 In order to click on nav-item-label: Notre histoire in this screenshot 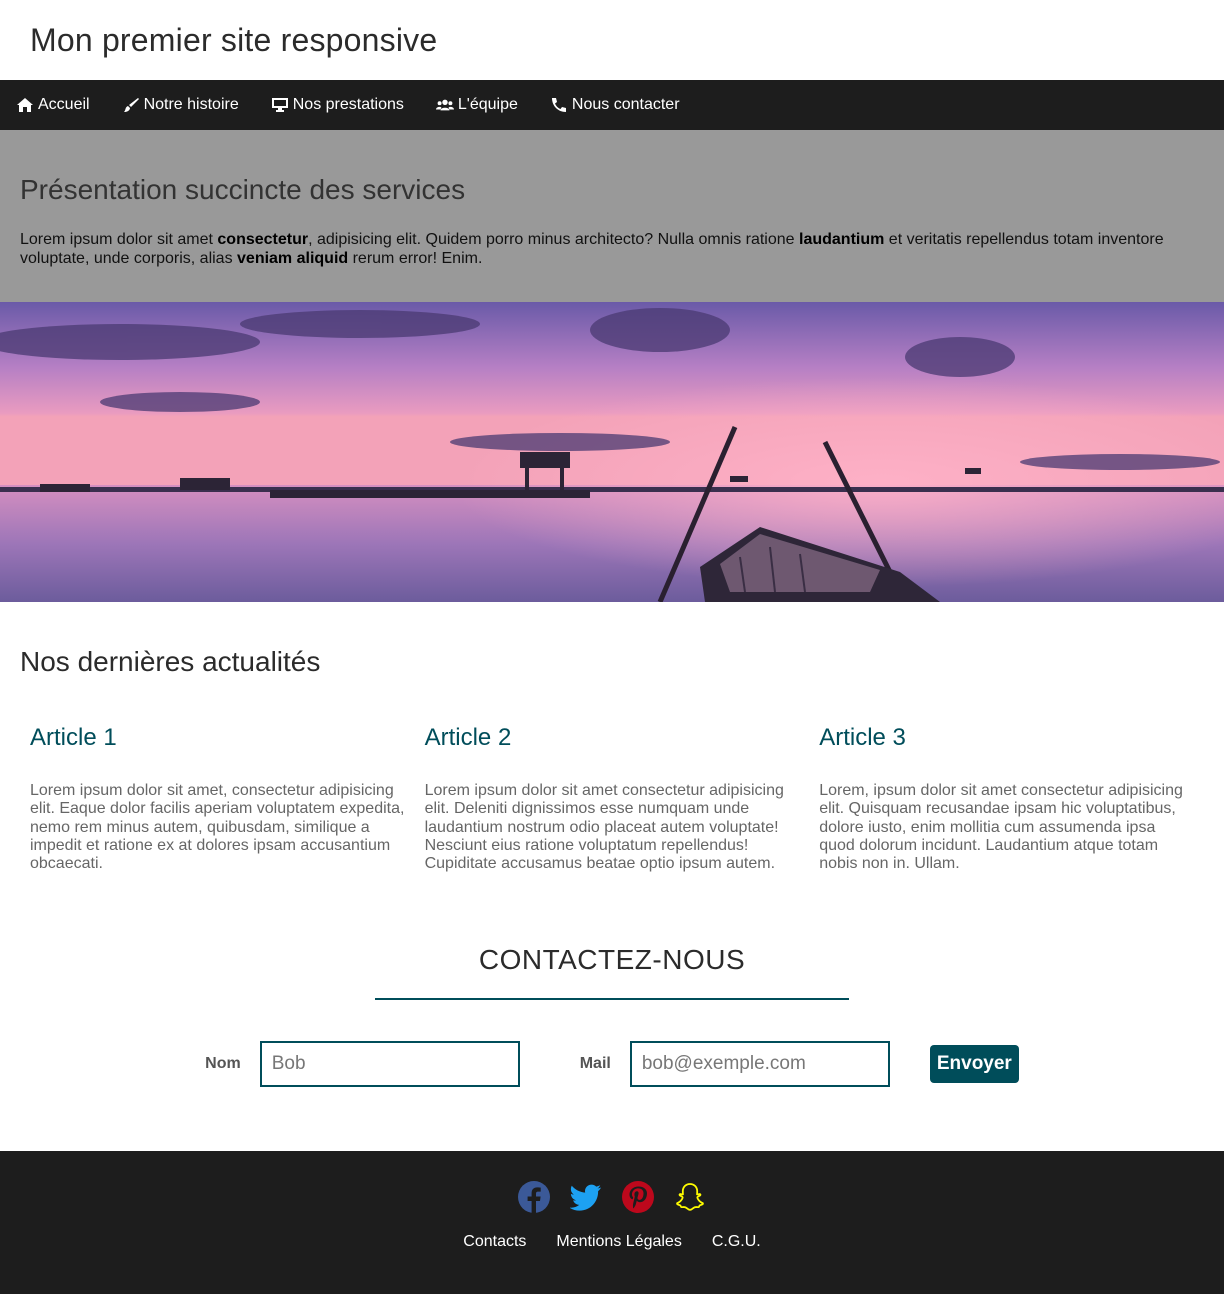, I will do `click(191, 104)`.